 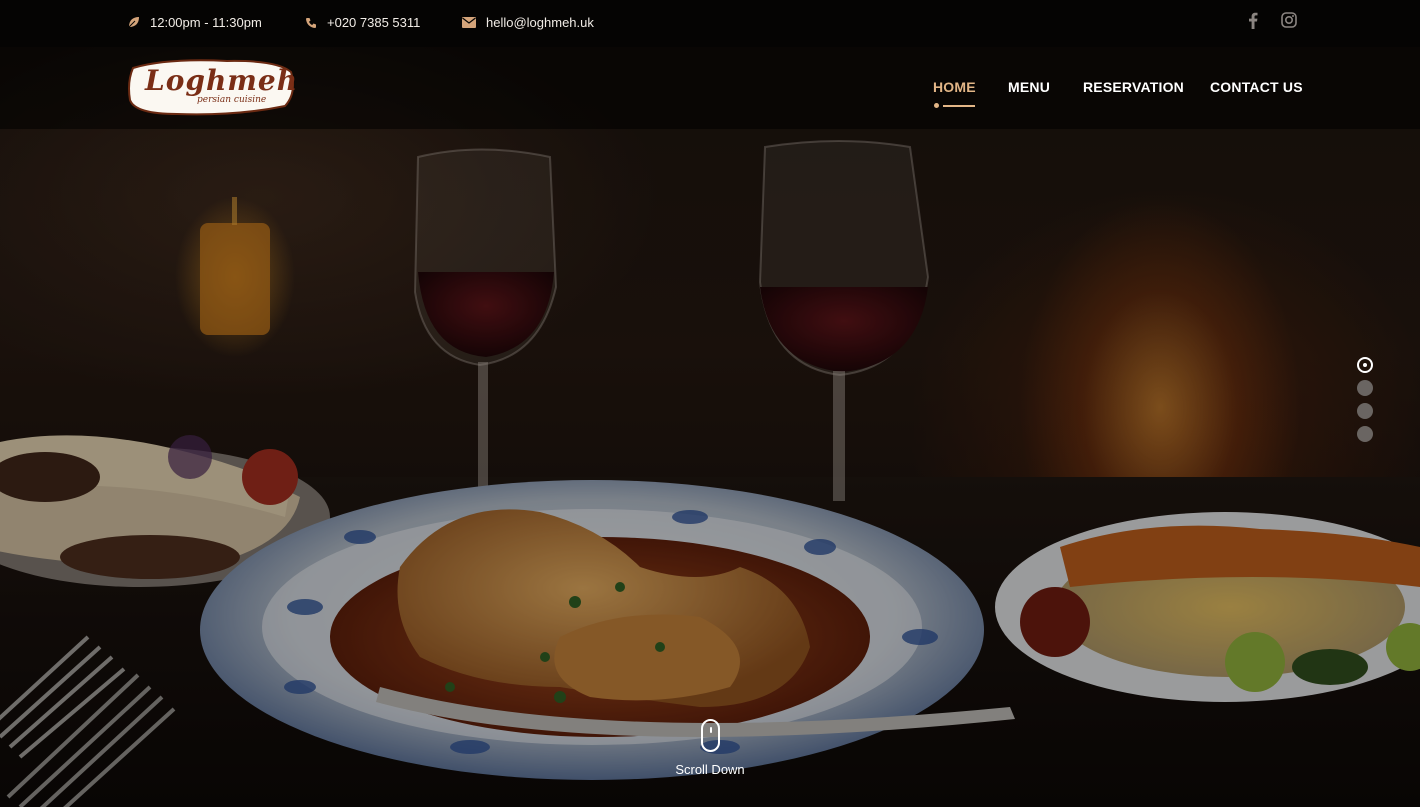 What do you see at coordinates (710, 769) in the screenshot?
I see `scroll-down-label: Scroll Down` at bounding box center [710, 769].